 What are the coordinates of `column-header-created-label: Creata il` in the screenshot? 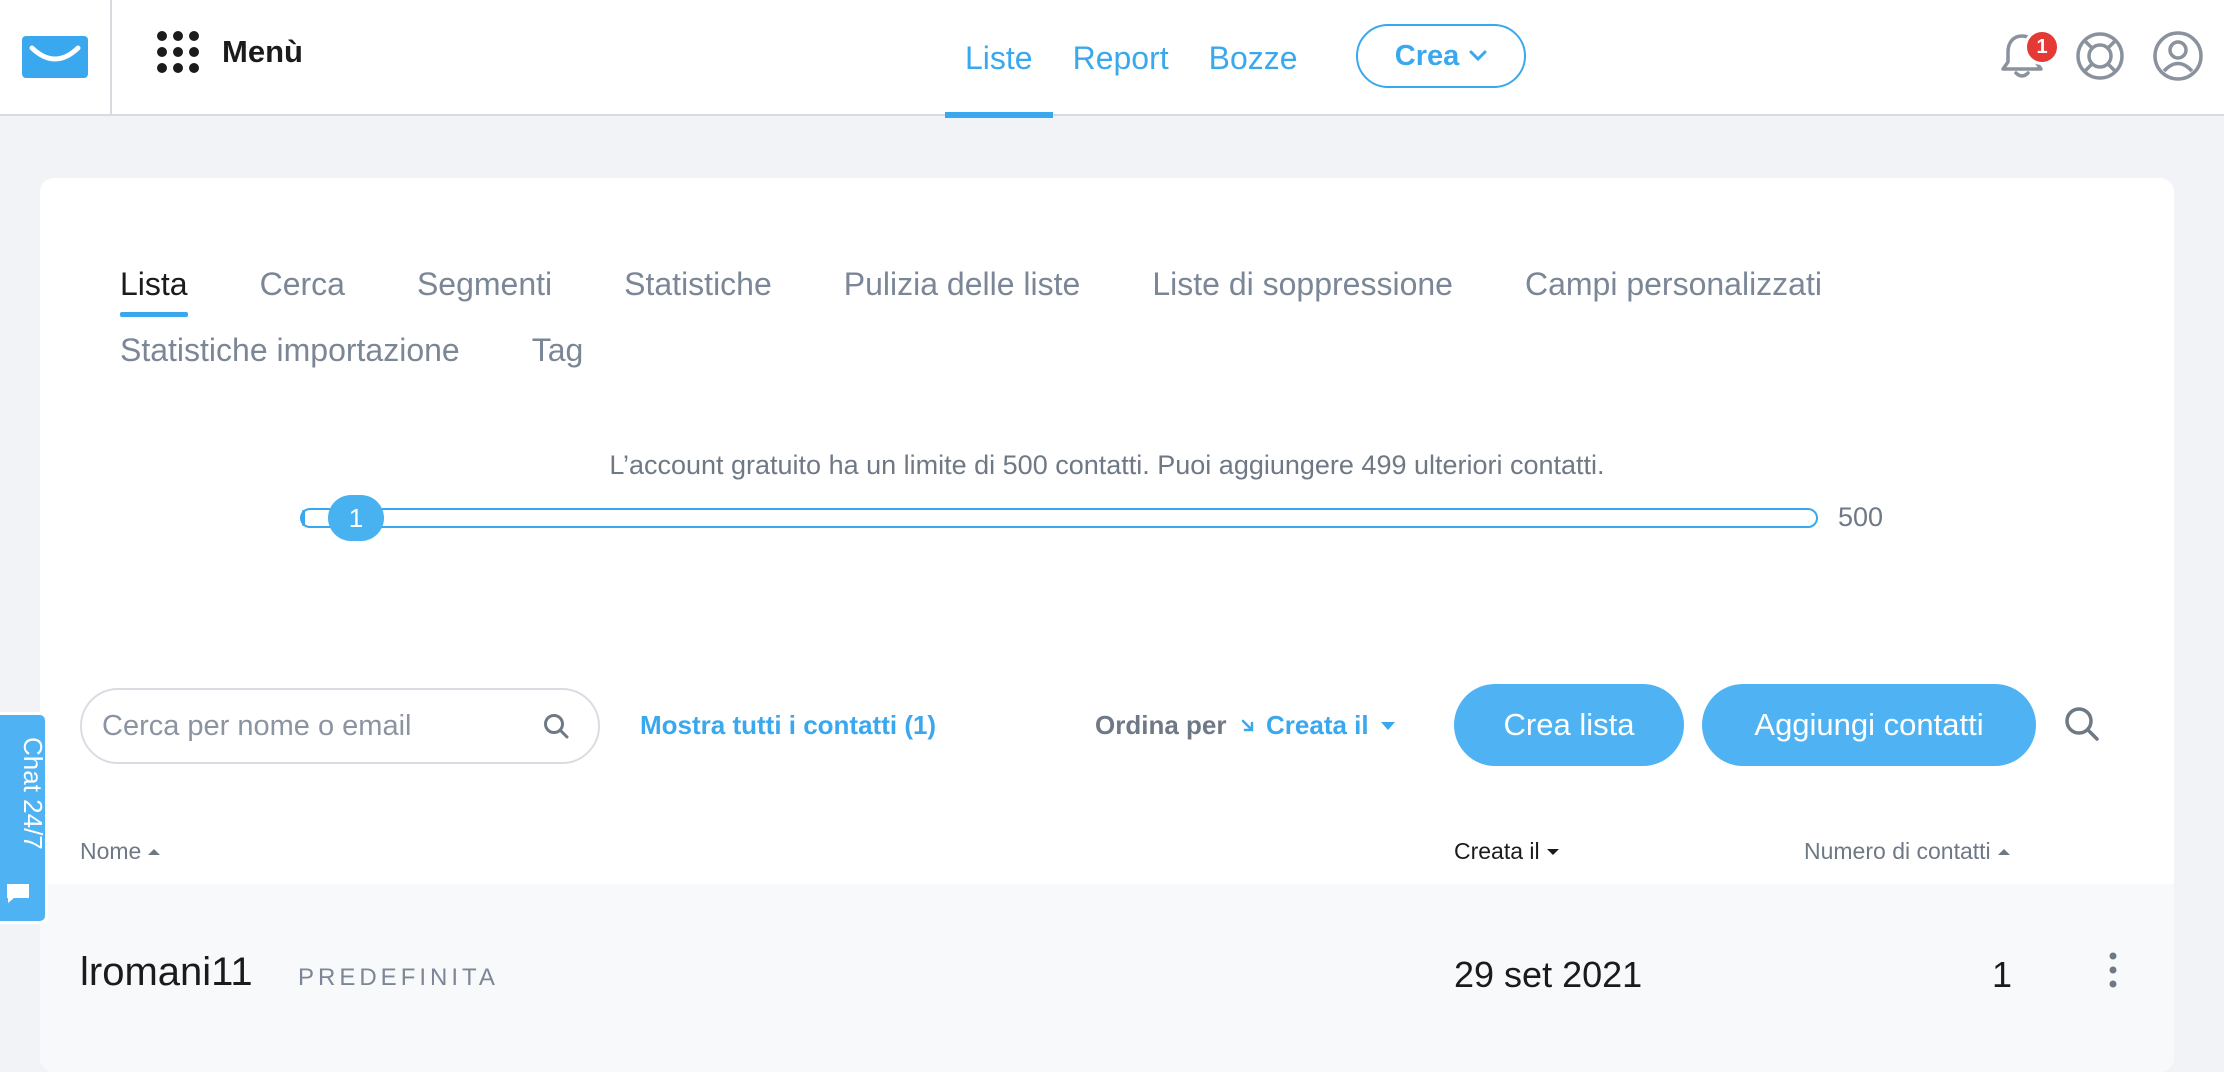 It's located at (1497, 851).